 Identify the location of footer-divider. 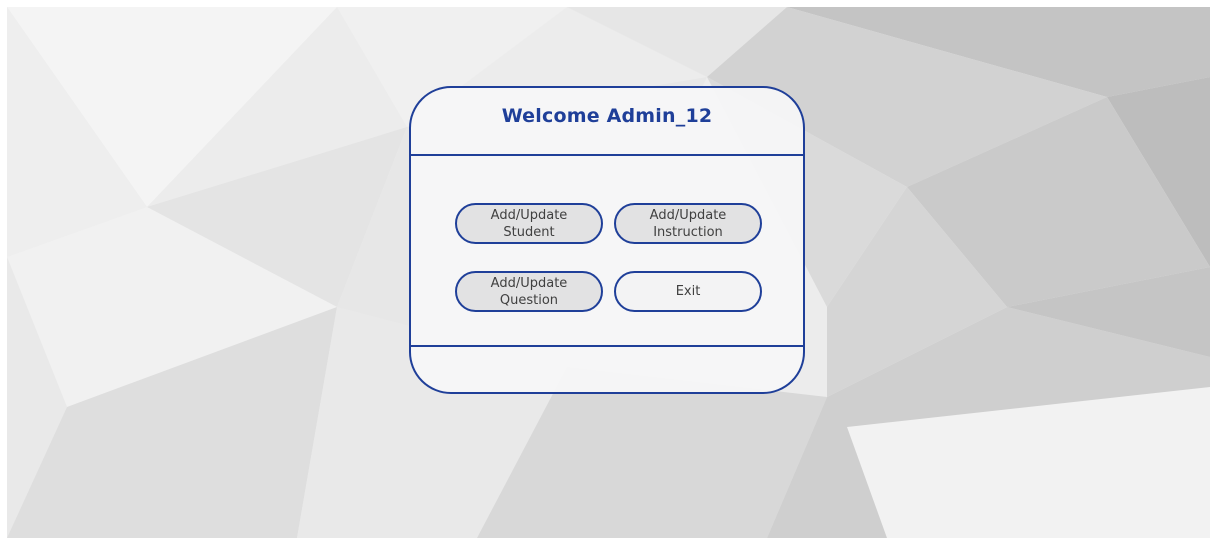
(607, 346).